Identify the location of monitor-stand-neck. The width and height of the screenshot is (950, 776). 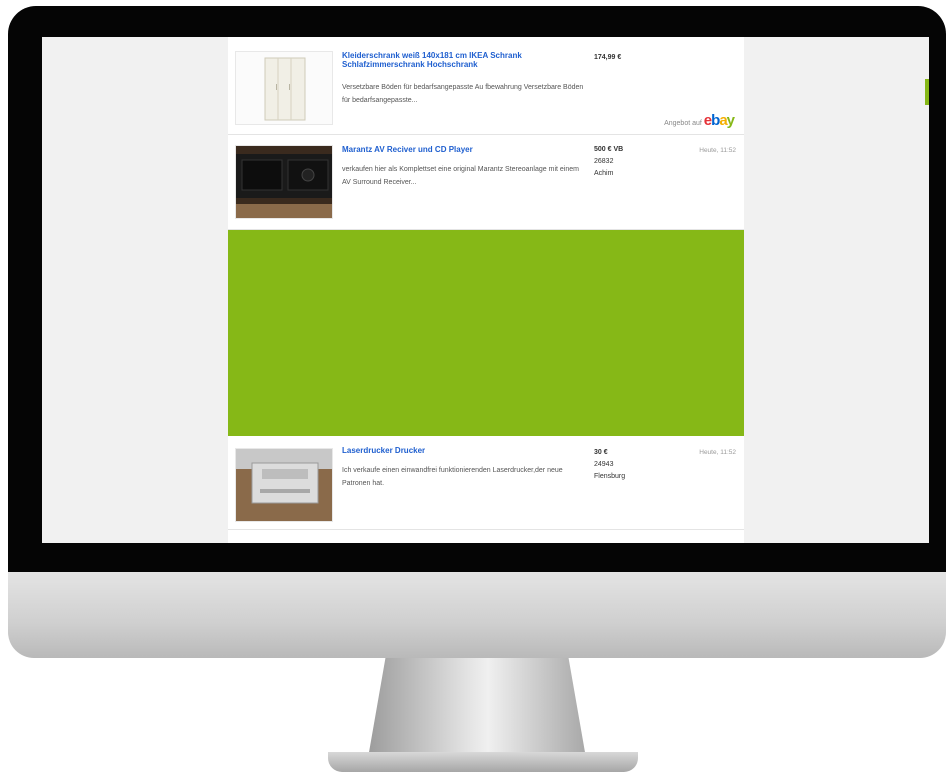
(477, 708).